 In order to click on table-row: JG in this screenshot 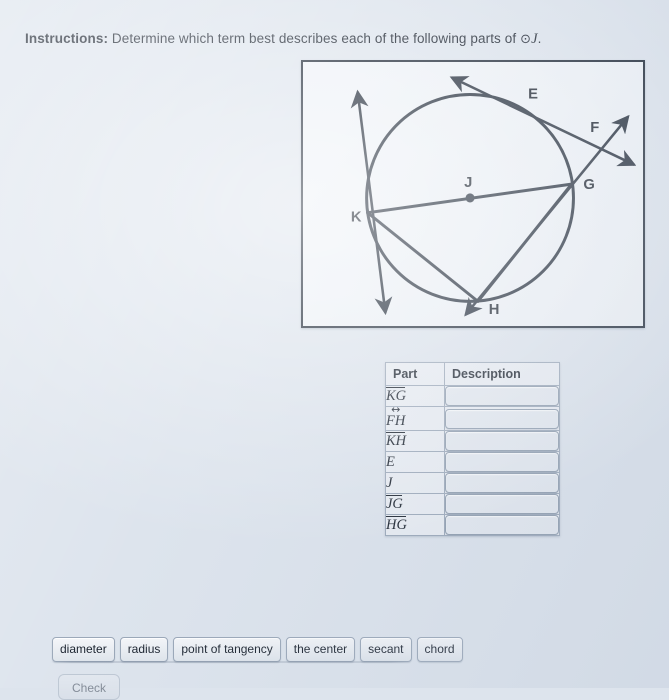, I will do `click(472, 504)`.